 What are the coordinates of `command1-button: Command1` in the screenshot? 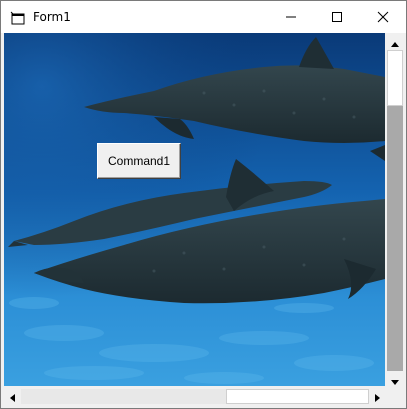 It's located at (139, 161).